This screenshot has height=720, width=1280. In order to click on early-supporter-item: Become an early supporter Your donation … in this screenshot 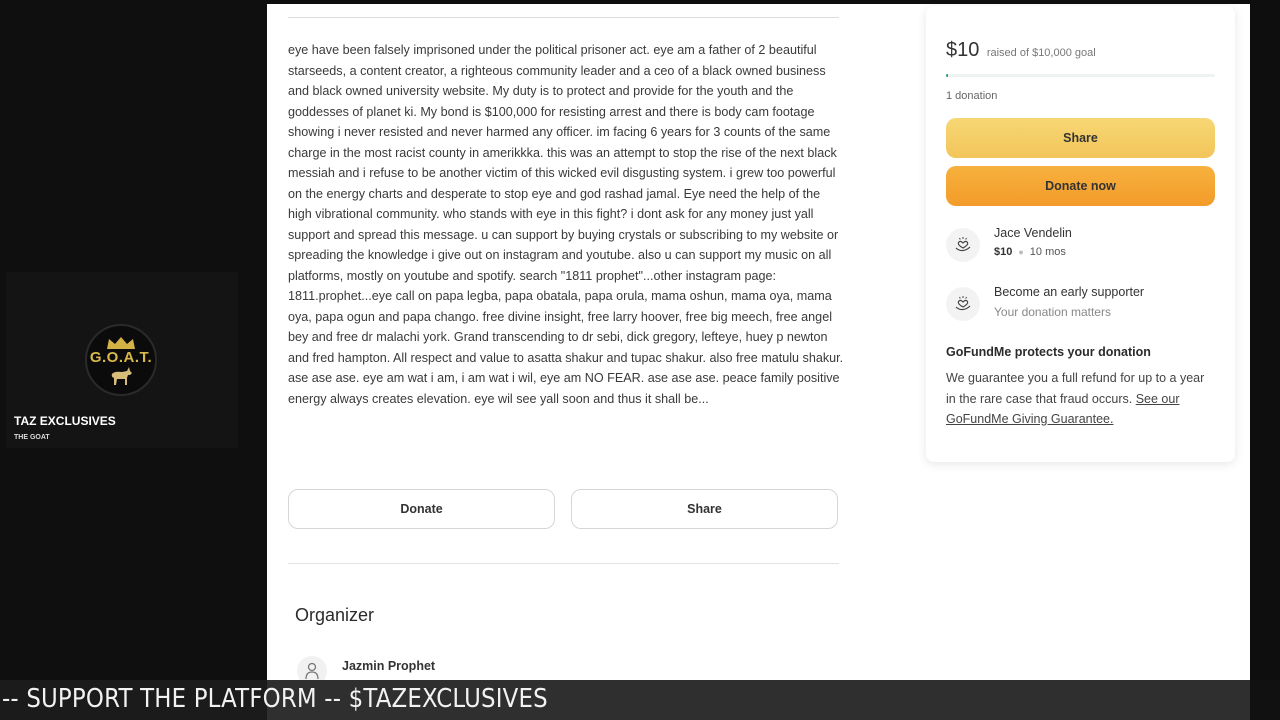, I will do `click(1080, 305)`.